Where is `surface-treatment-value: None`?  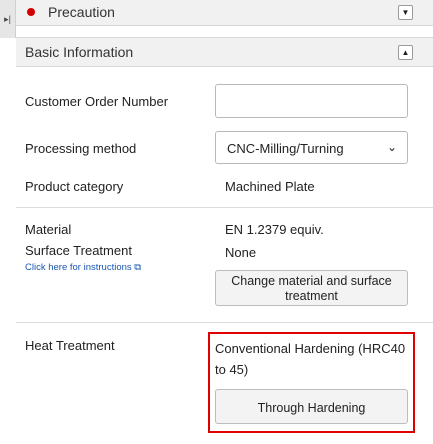 surface-treatment-value: None is located at coordinates (241, 252).